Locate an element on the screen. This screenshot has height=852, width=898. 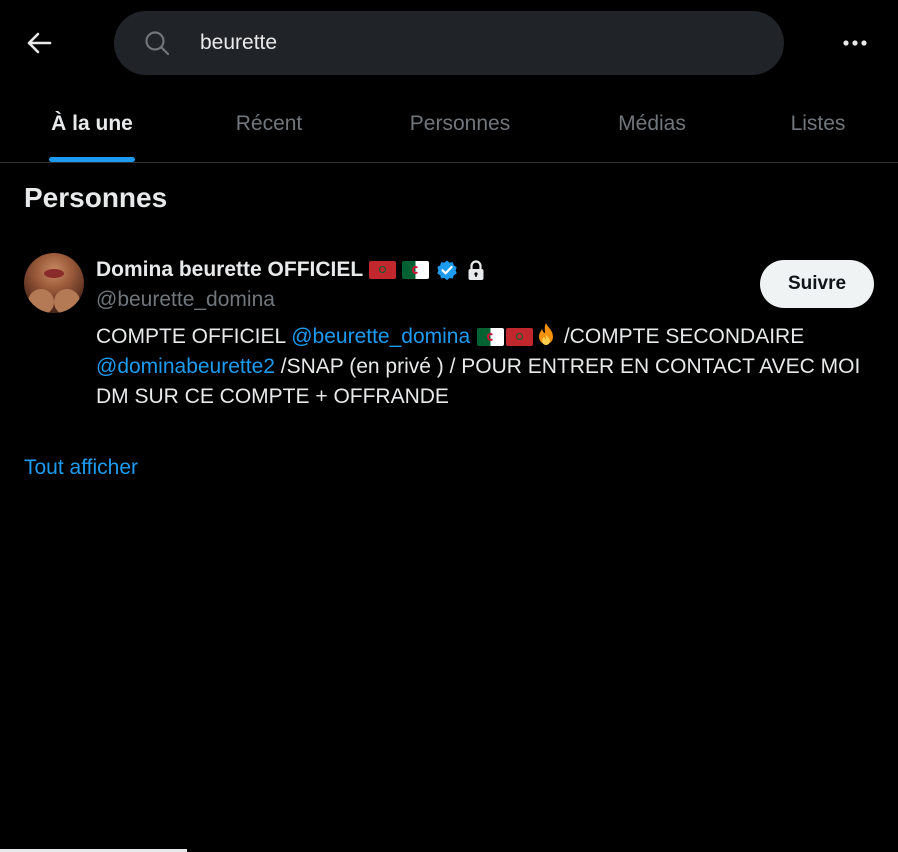
tab-lists: Listes is located at coordinates (818, 124).